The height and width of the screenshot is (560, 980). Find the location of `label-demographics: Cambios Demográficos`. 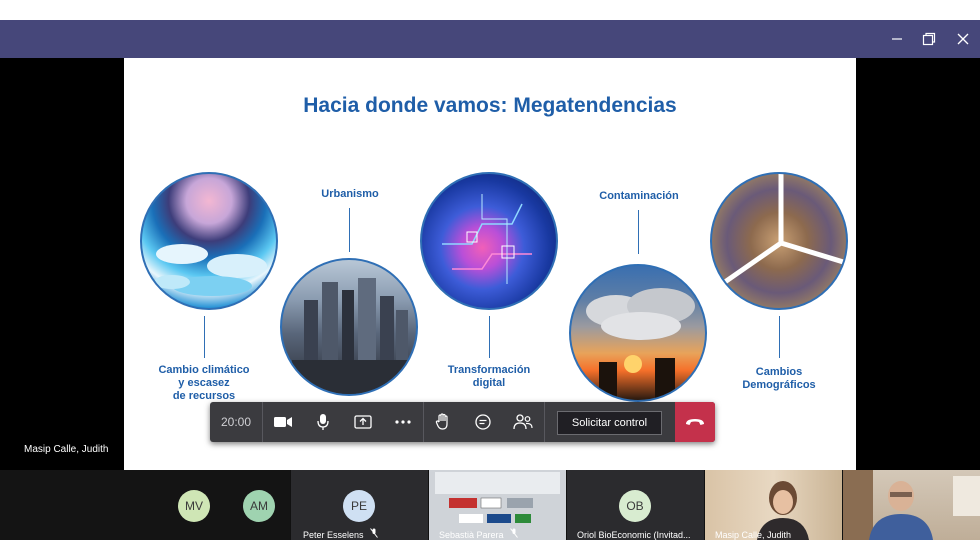

label-demographics: Cambios Demográficos is located at coordinates (779, 378).